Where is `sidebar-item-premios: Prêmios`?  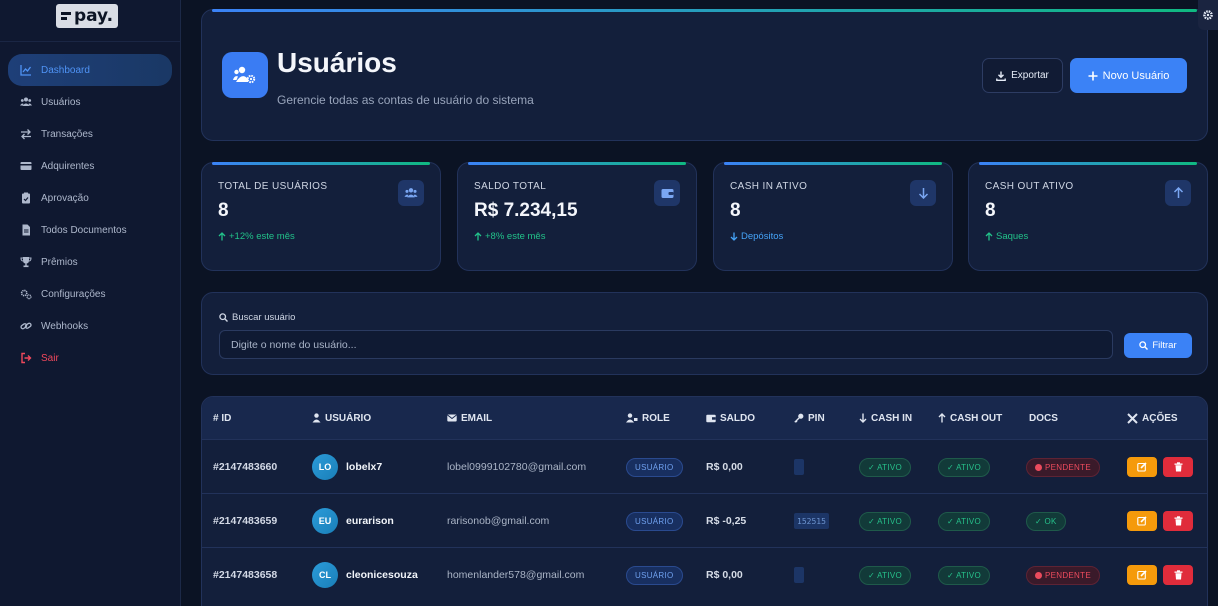 sidebar-item-premios: Prêmios is located at coordinates (90, 262).